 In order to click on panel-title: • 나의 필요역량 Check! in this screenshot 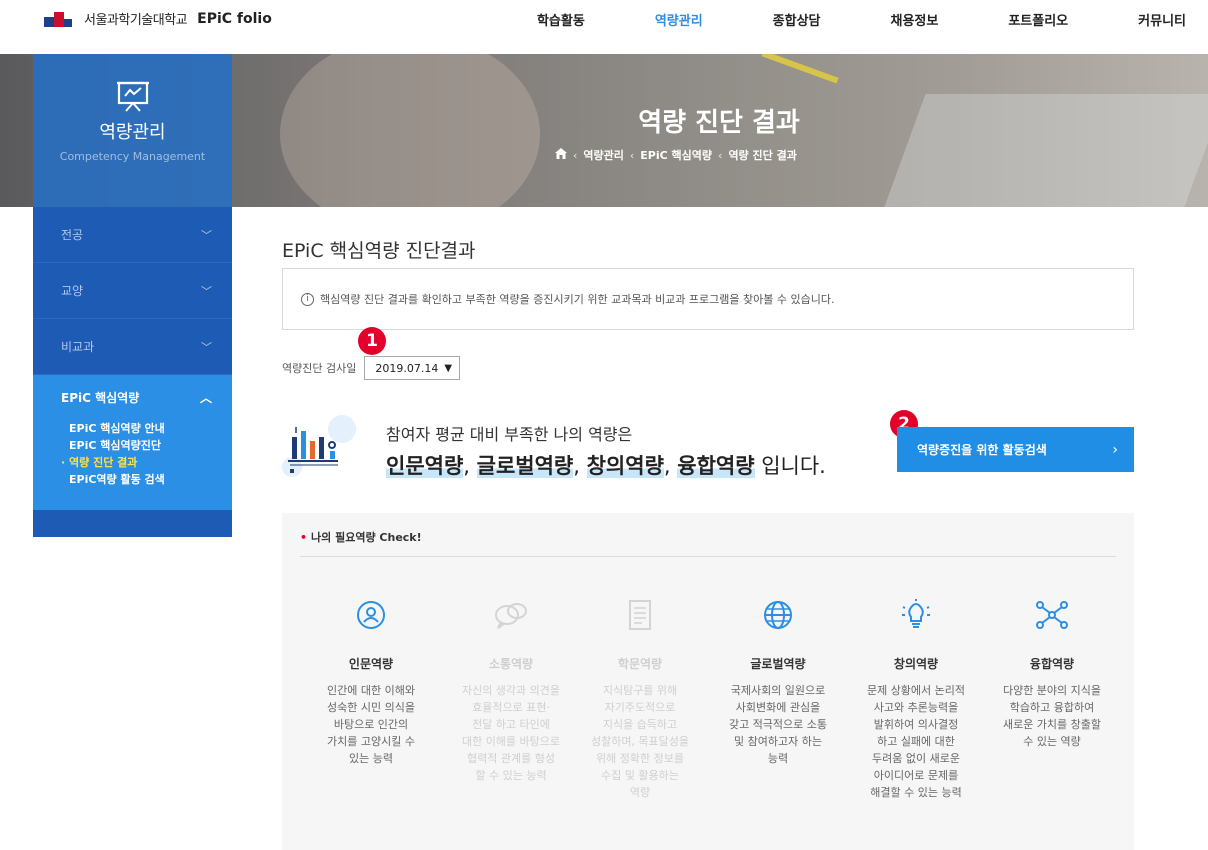, I will do `click(361, 537)`.